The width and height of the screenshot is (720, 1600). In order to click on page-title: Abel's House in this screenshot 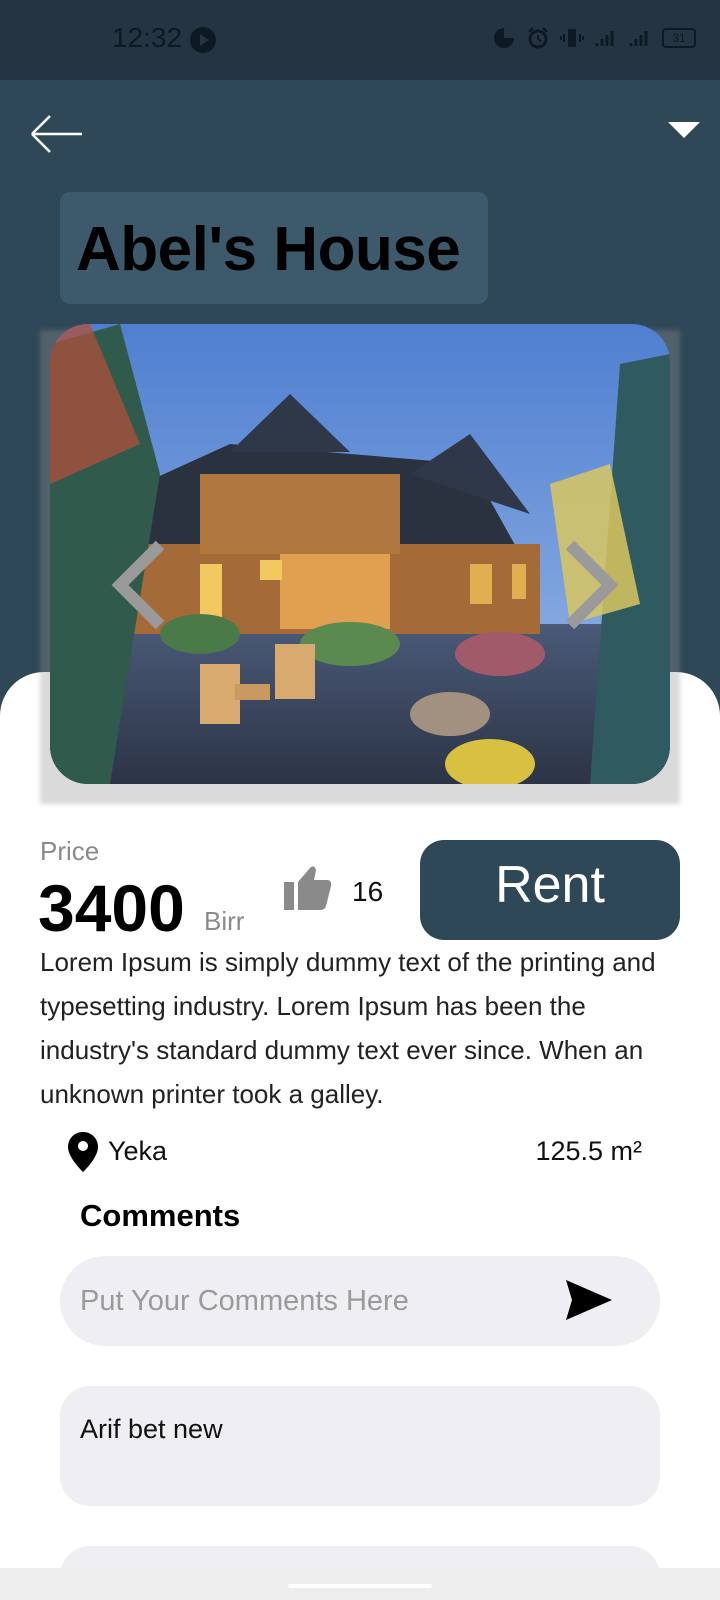, I will do `click(268, 249)`.